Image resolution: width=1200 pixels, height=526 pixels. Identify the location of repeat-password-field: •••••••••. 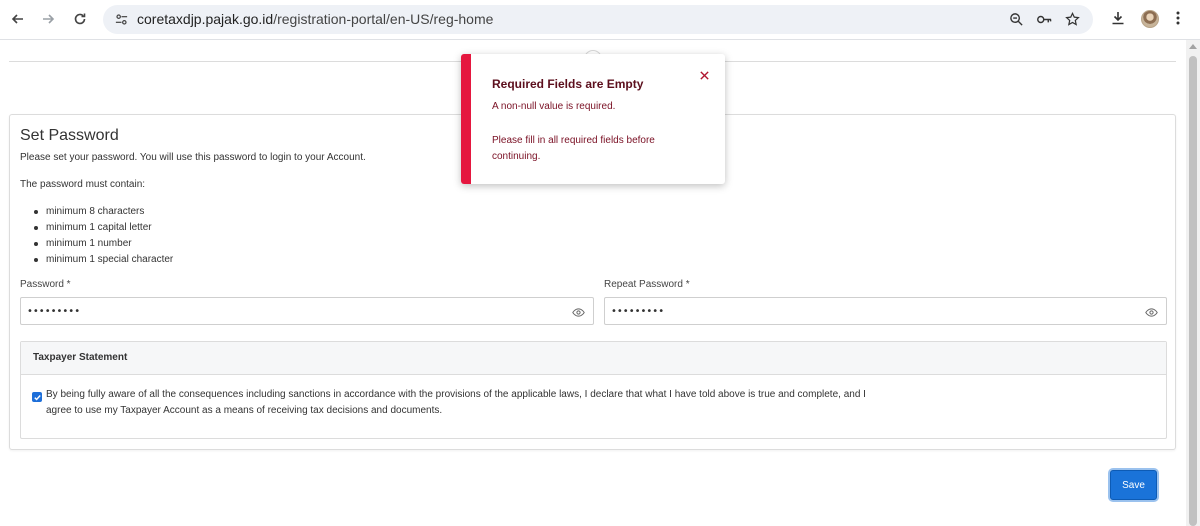
(885, 311).